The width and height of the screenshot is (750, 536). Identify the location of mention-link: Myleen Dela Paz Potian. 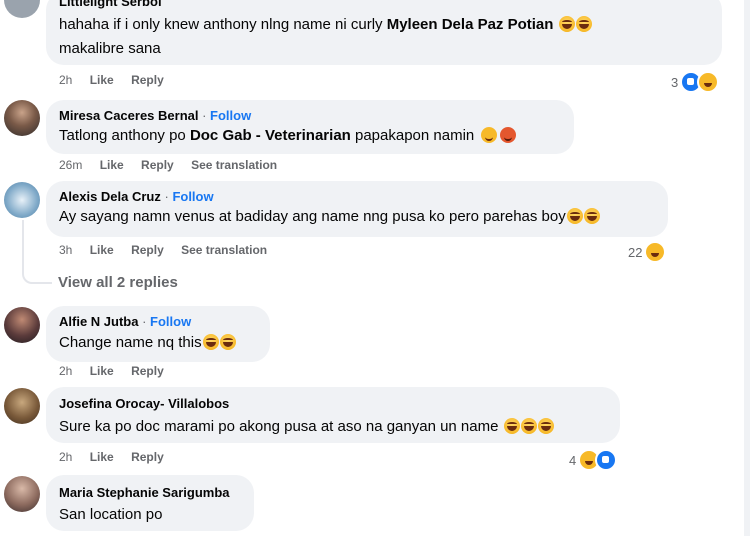
(470, 24).